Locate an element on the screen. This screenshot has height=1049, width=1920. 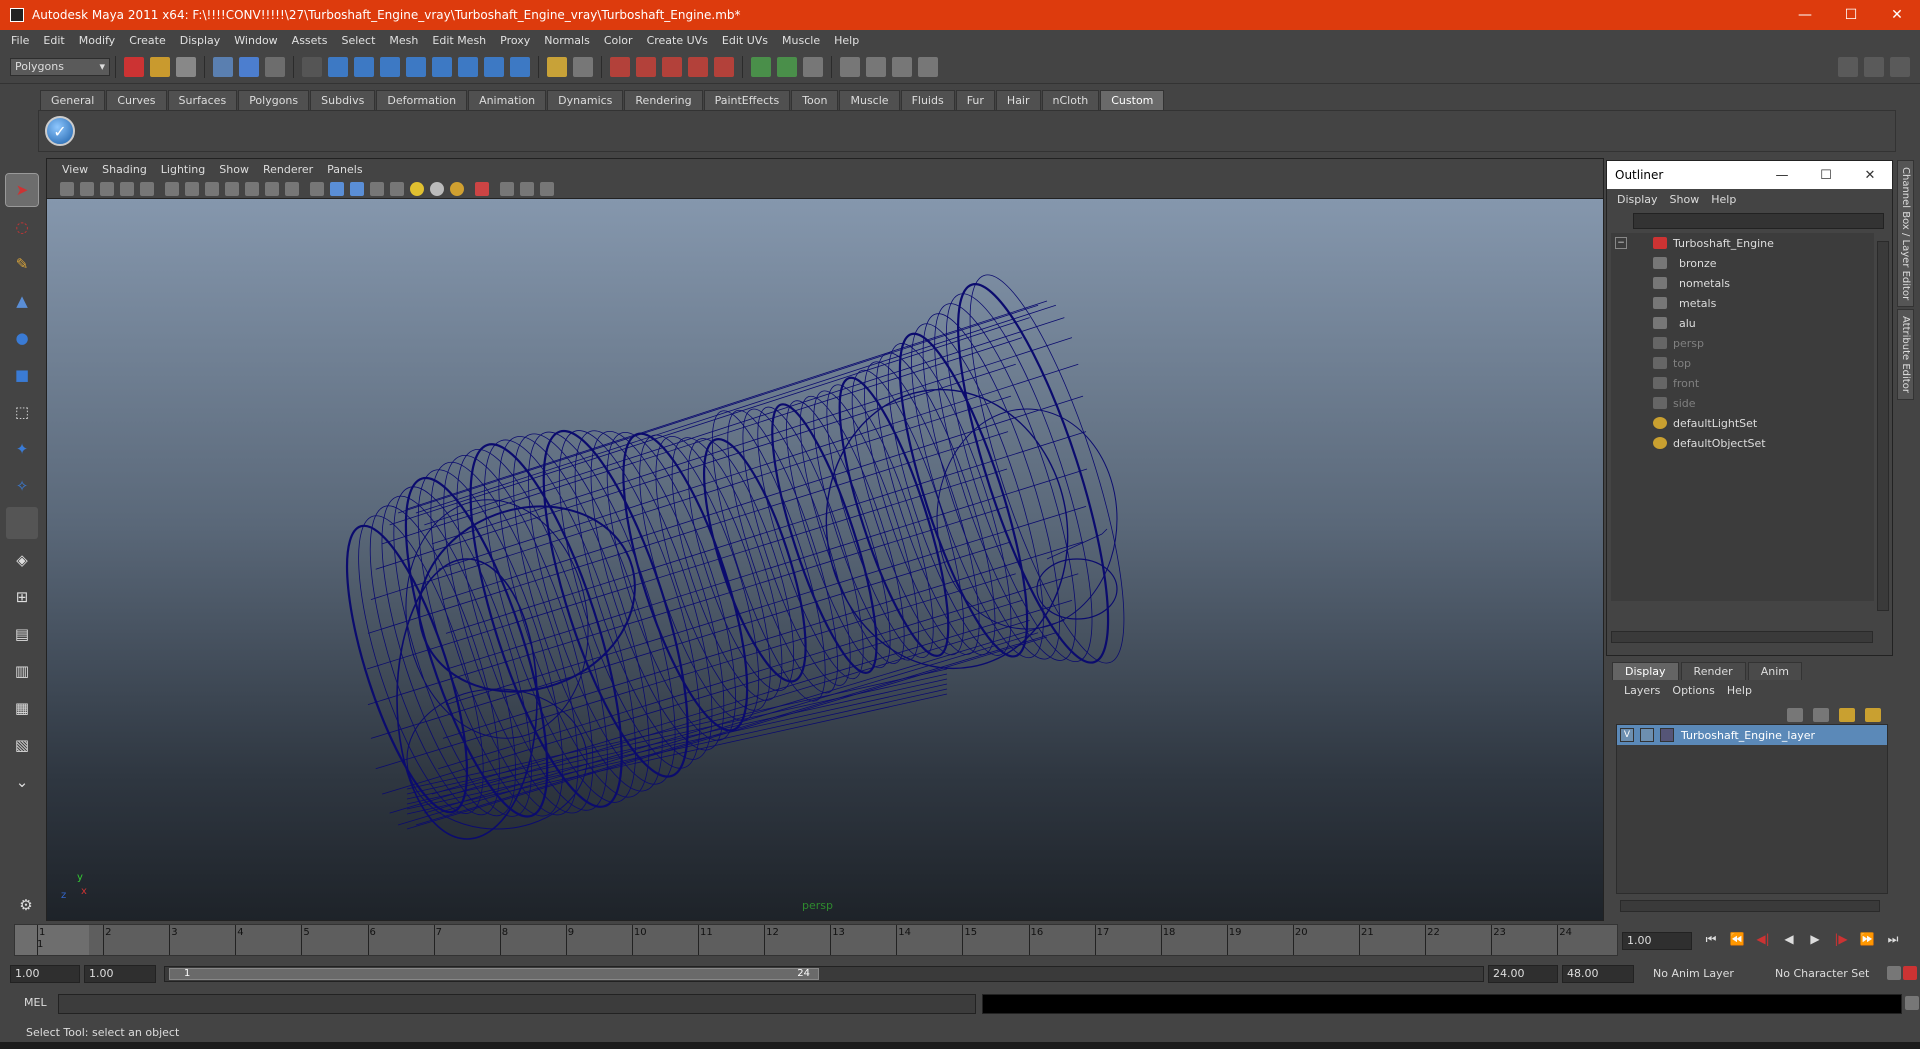
list-item: top is located at coordinates (1742, 363).